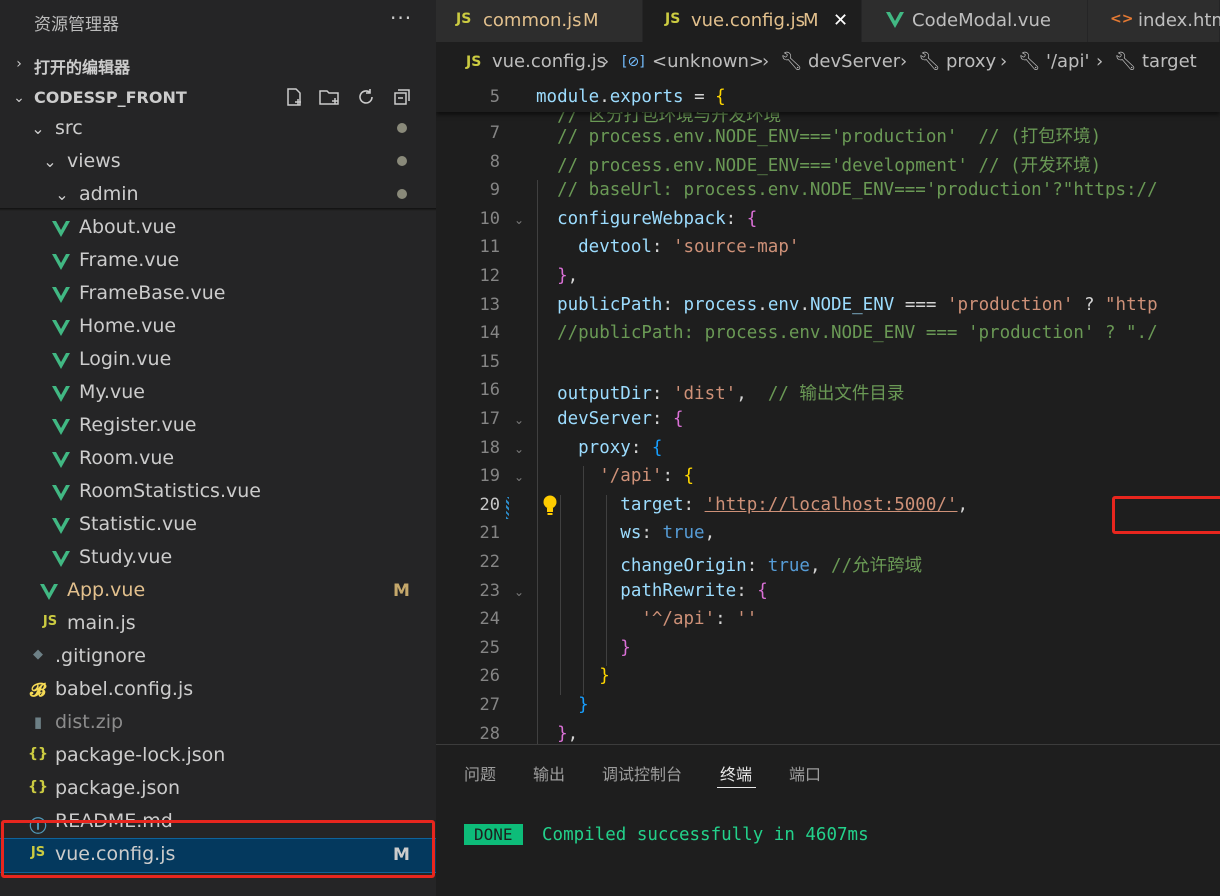 This screenshot has width=1220, height=896. I want to click on wrench-icon: 🔧︎, so click(929, 61).